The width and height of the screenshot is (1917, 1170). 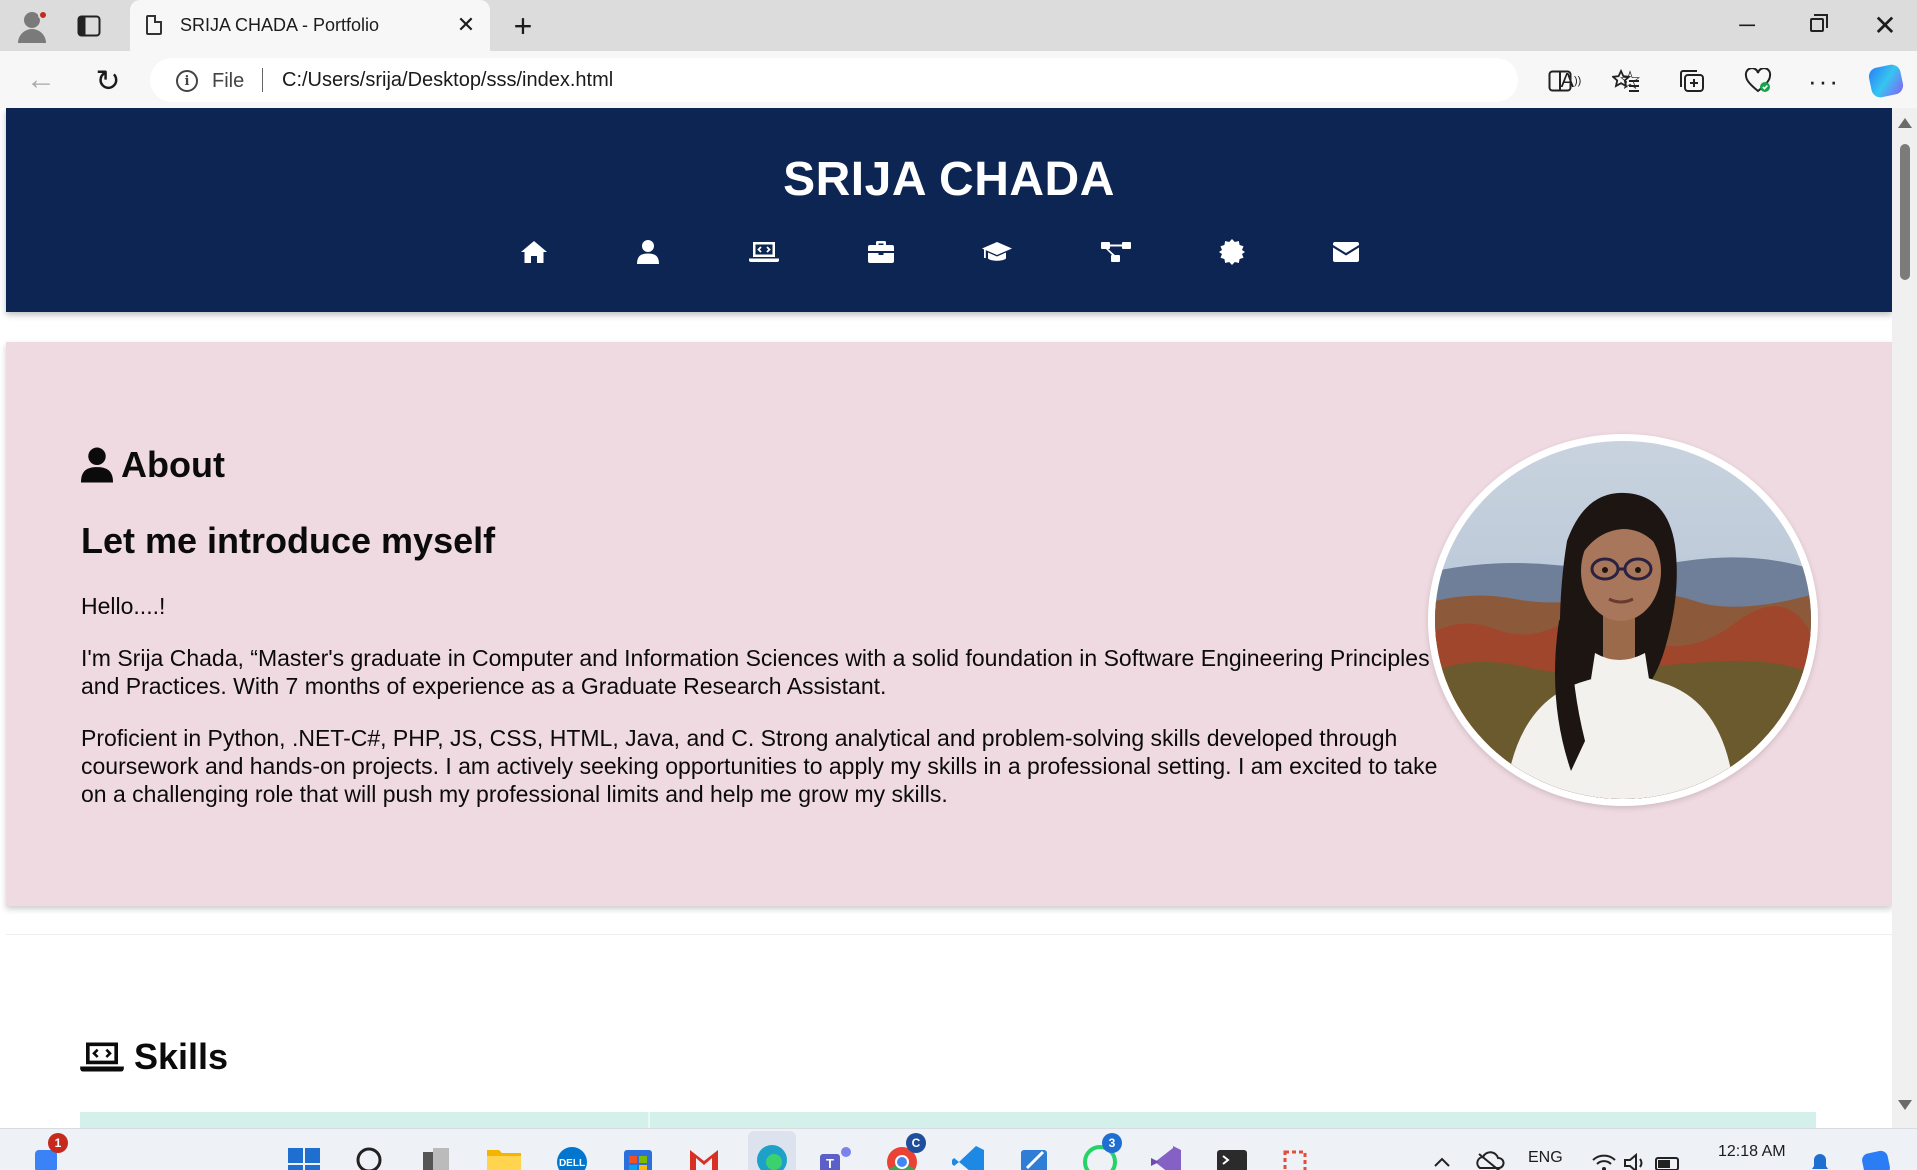 I want to click on briefcase-icon, so click(x=881, y=252).